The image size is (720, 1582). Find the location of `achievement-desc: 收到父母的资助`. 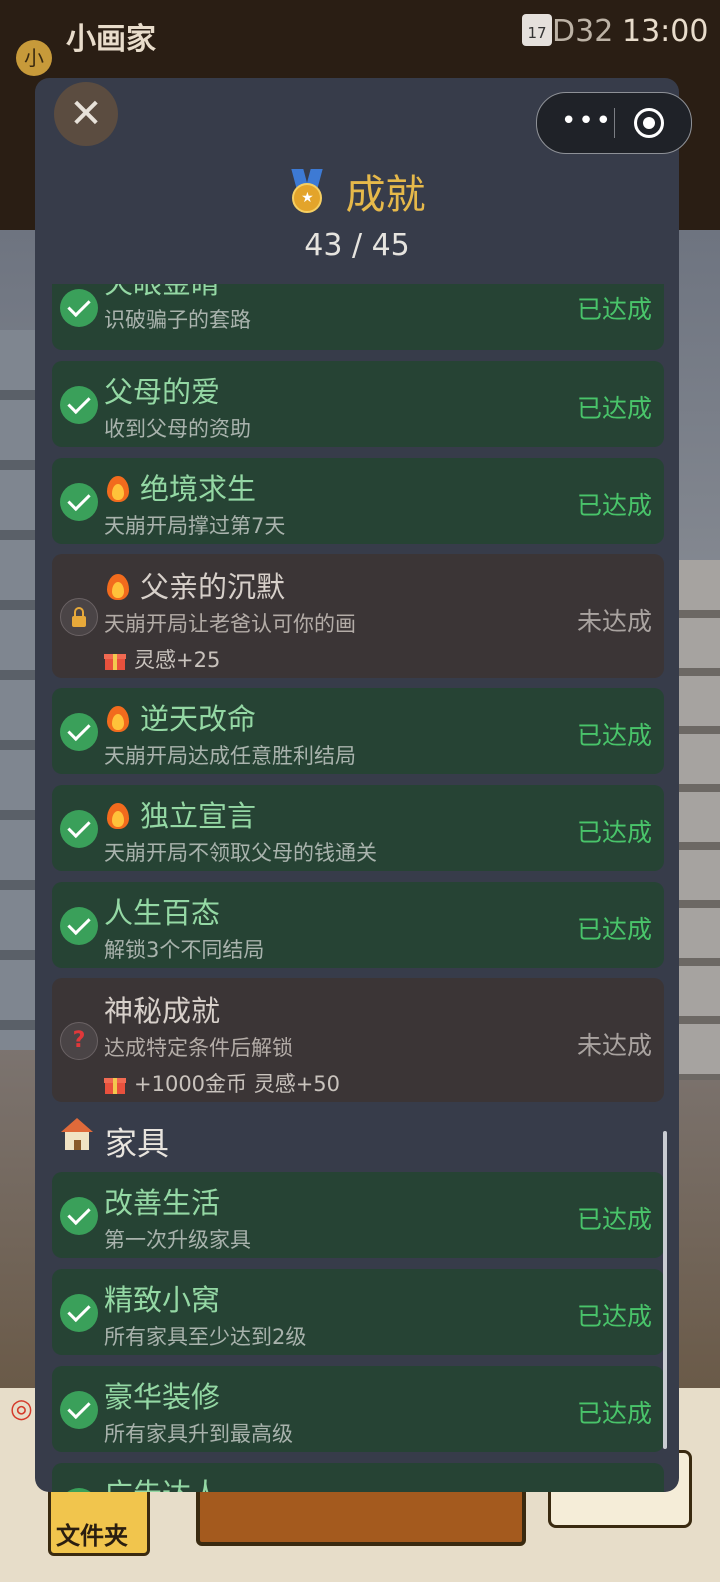

achievement-desc: 收到父母的资助 is located at coordinates (177, 429).